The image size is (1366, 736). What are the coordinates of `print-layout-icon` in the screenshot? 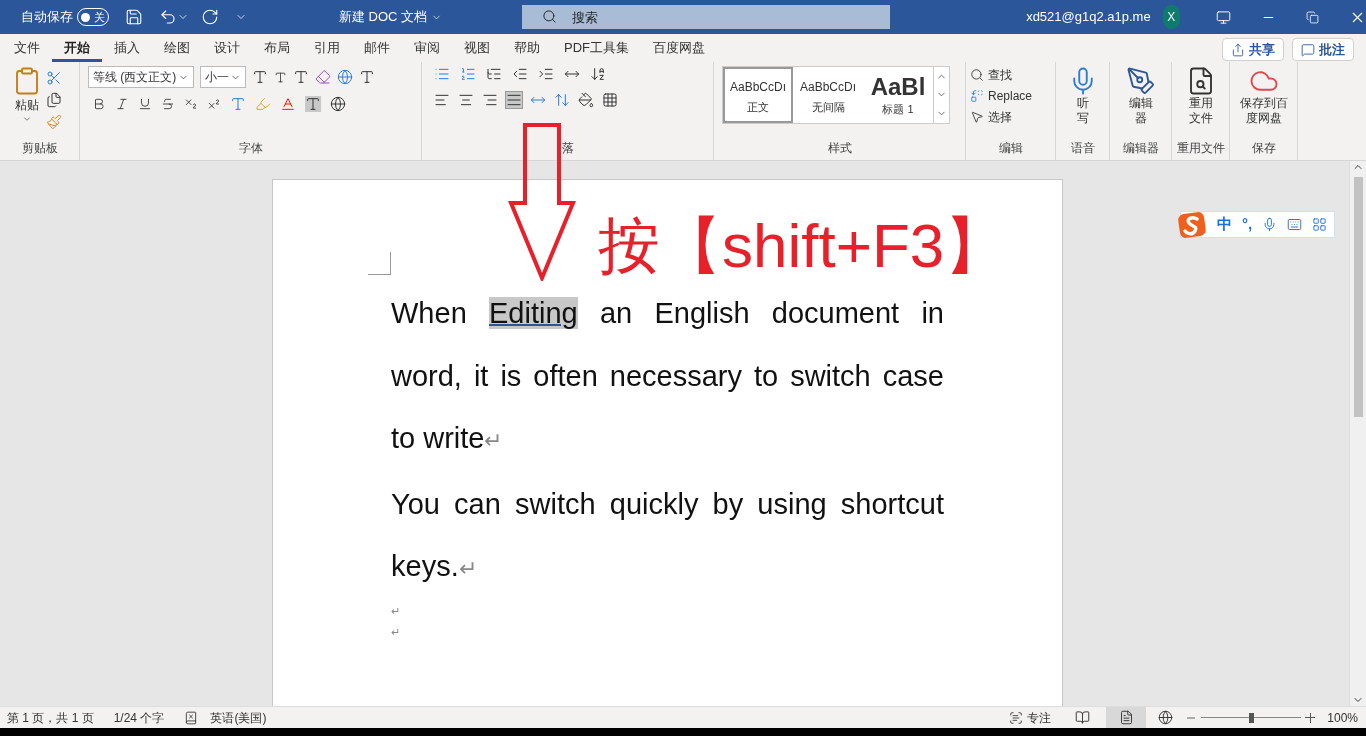 It's located at (1126, 717).